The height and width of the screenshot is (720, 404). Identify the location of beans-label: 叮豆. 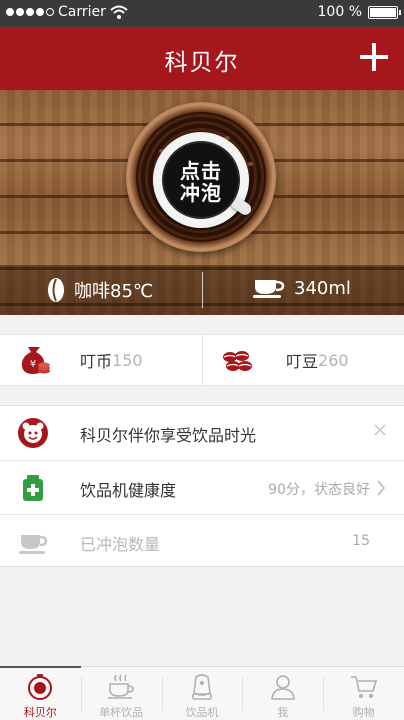
(302, 361).